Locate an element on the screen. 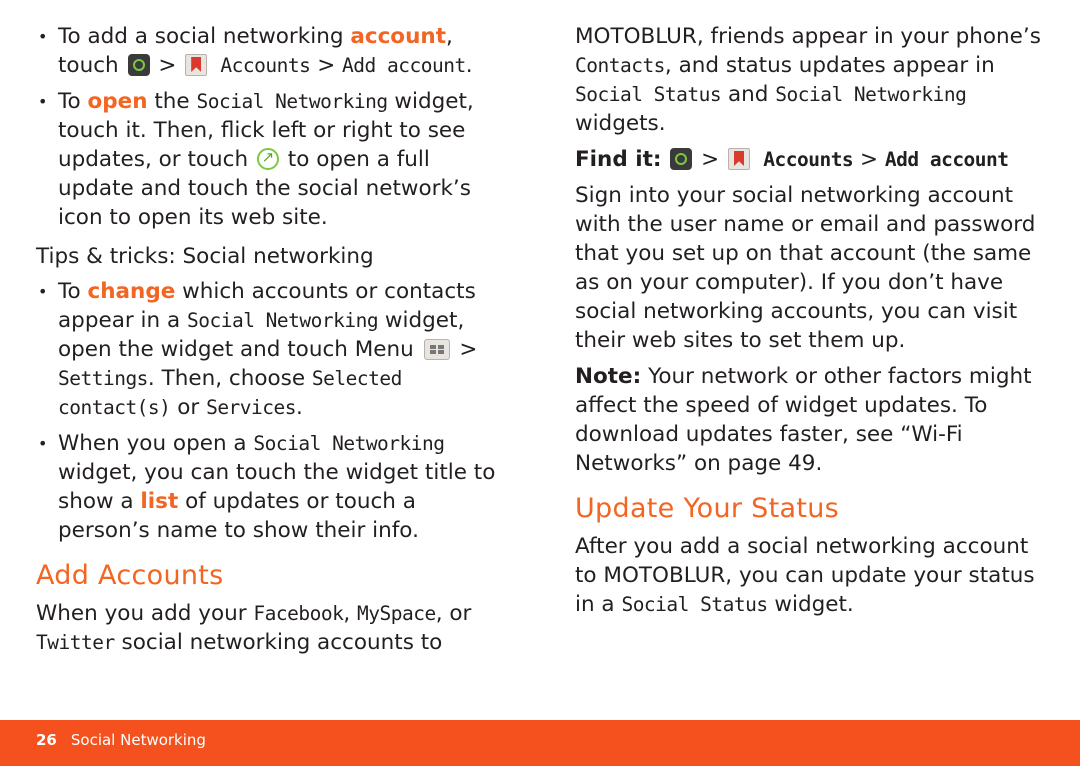 Image resolution: width=1080 pixels, height=766 pixels. body-text: . Then, choose is located at coordinates (229, 378).